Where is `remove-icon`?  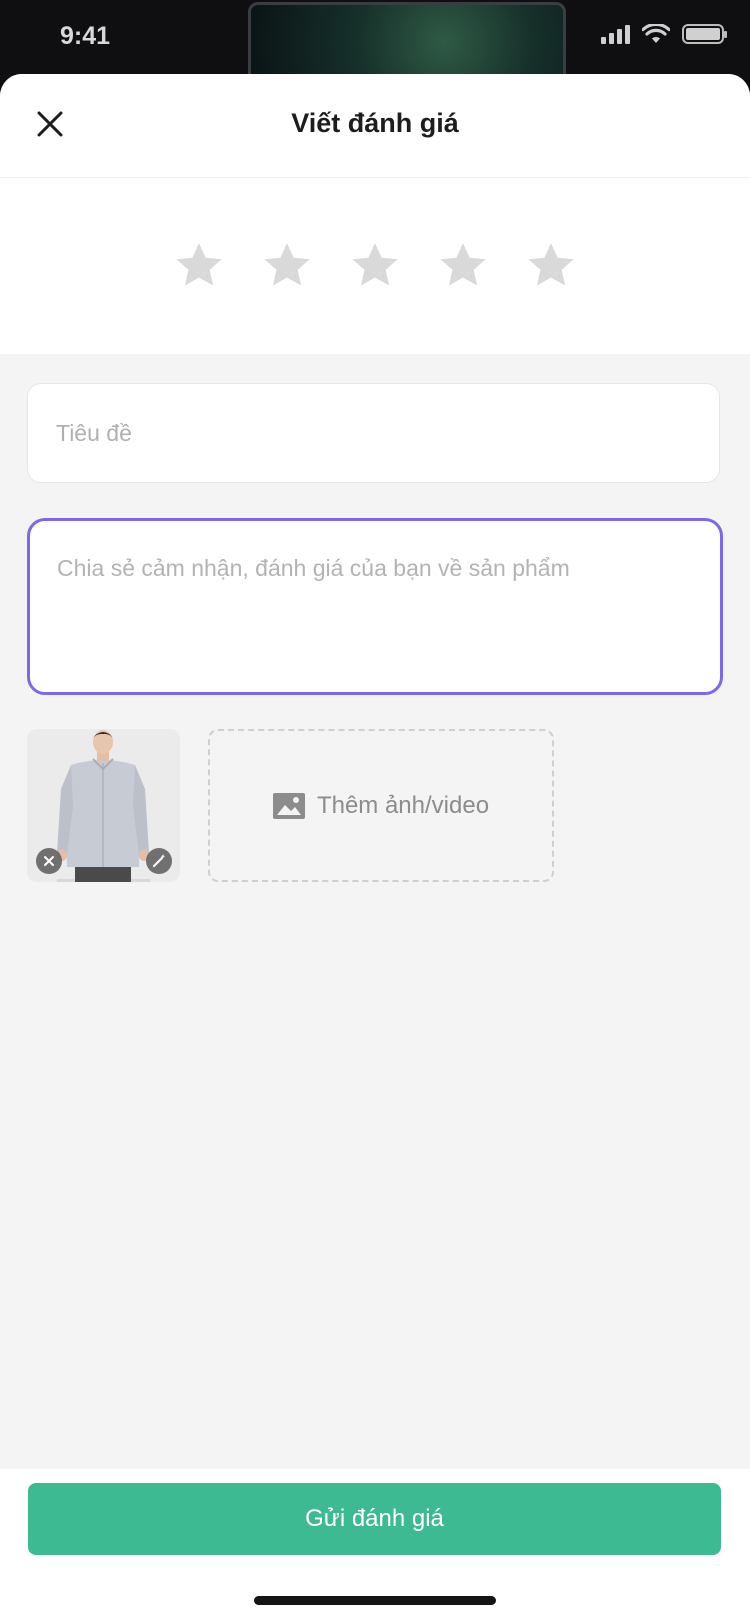 remove-icon is located at coordinates (49, 861).